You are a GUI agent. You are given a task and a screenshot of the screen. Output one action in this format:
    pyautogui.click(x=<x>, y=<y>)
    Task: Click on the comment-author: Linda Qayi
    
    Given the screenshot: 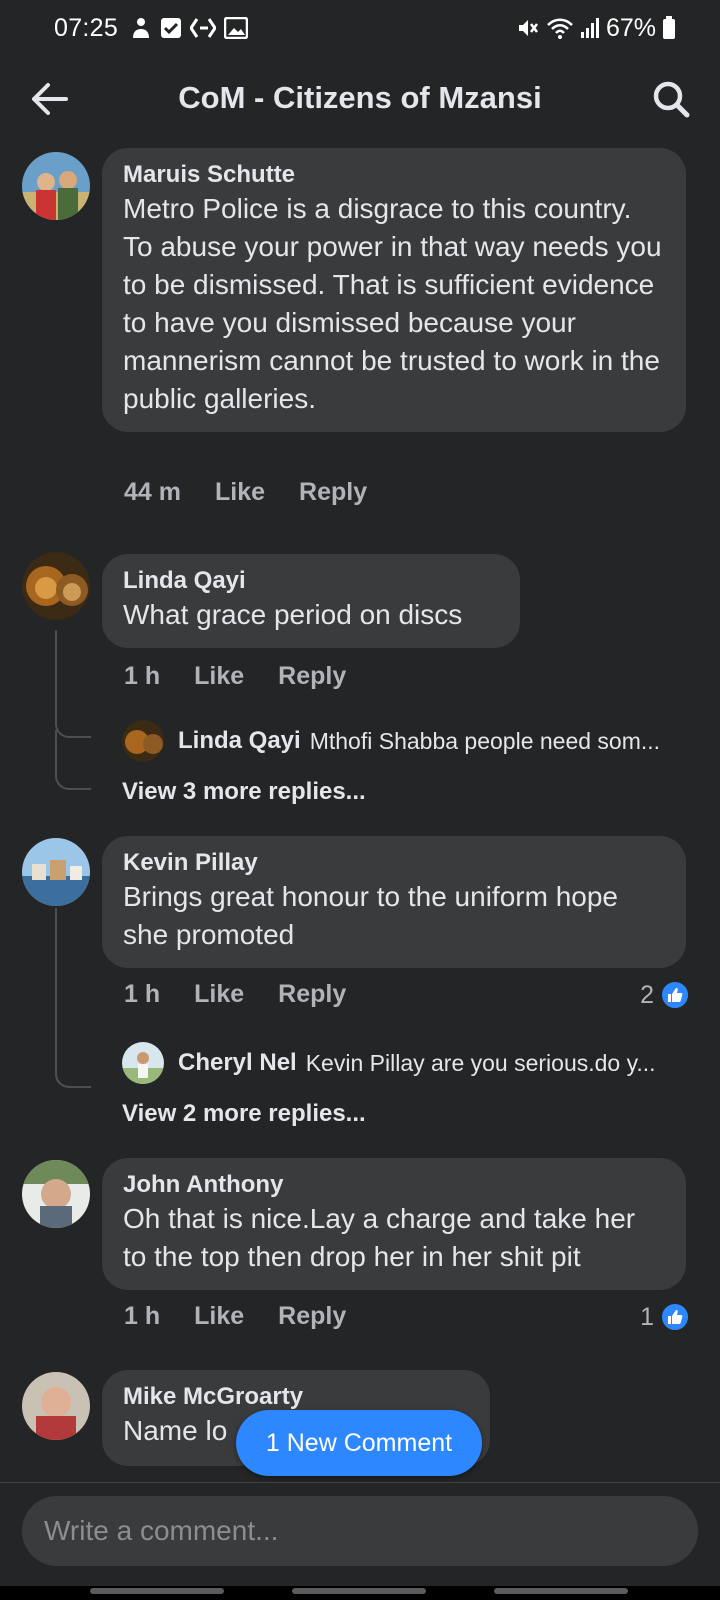 What is the action you would take?
    pyautogui.click(x=311, y=581)
    